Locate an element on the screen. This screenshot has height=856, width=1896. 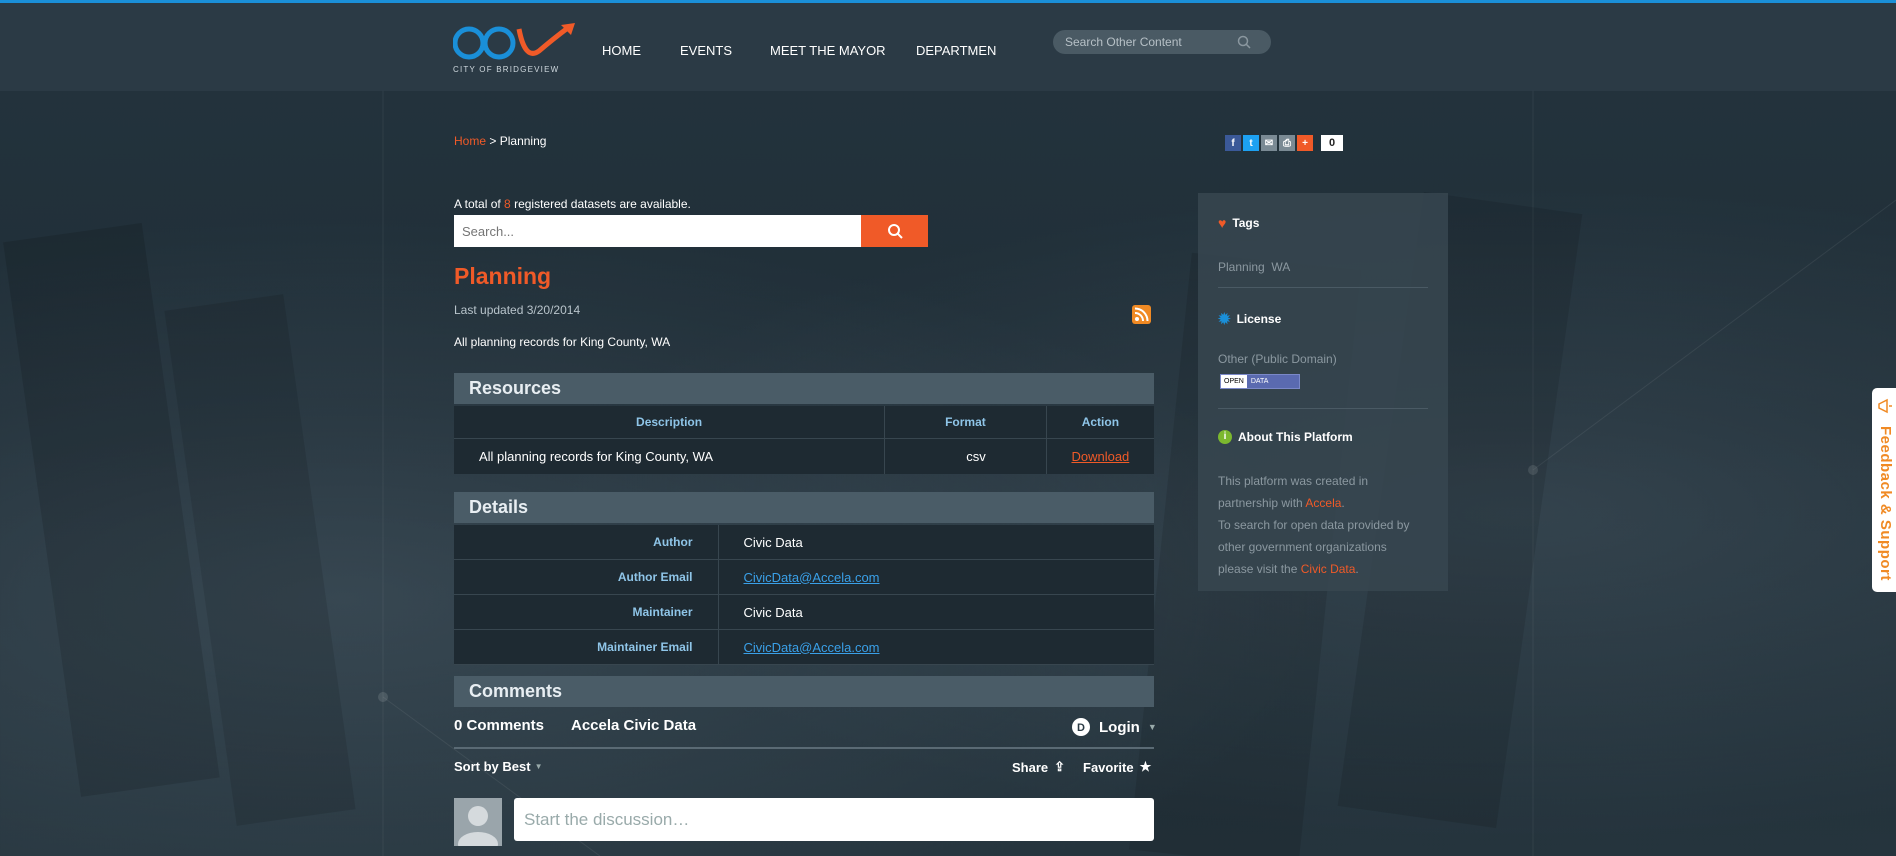
nav-events: EVENTS is located at coordinates (706, 50).